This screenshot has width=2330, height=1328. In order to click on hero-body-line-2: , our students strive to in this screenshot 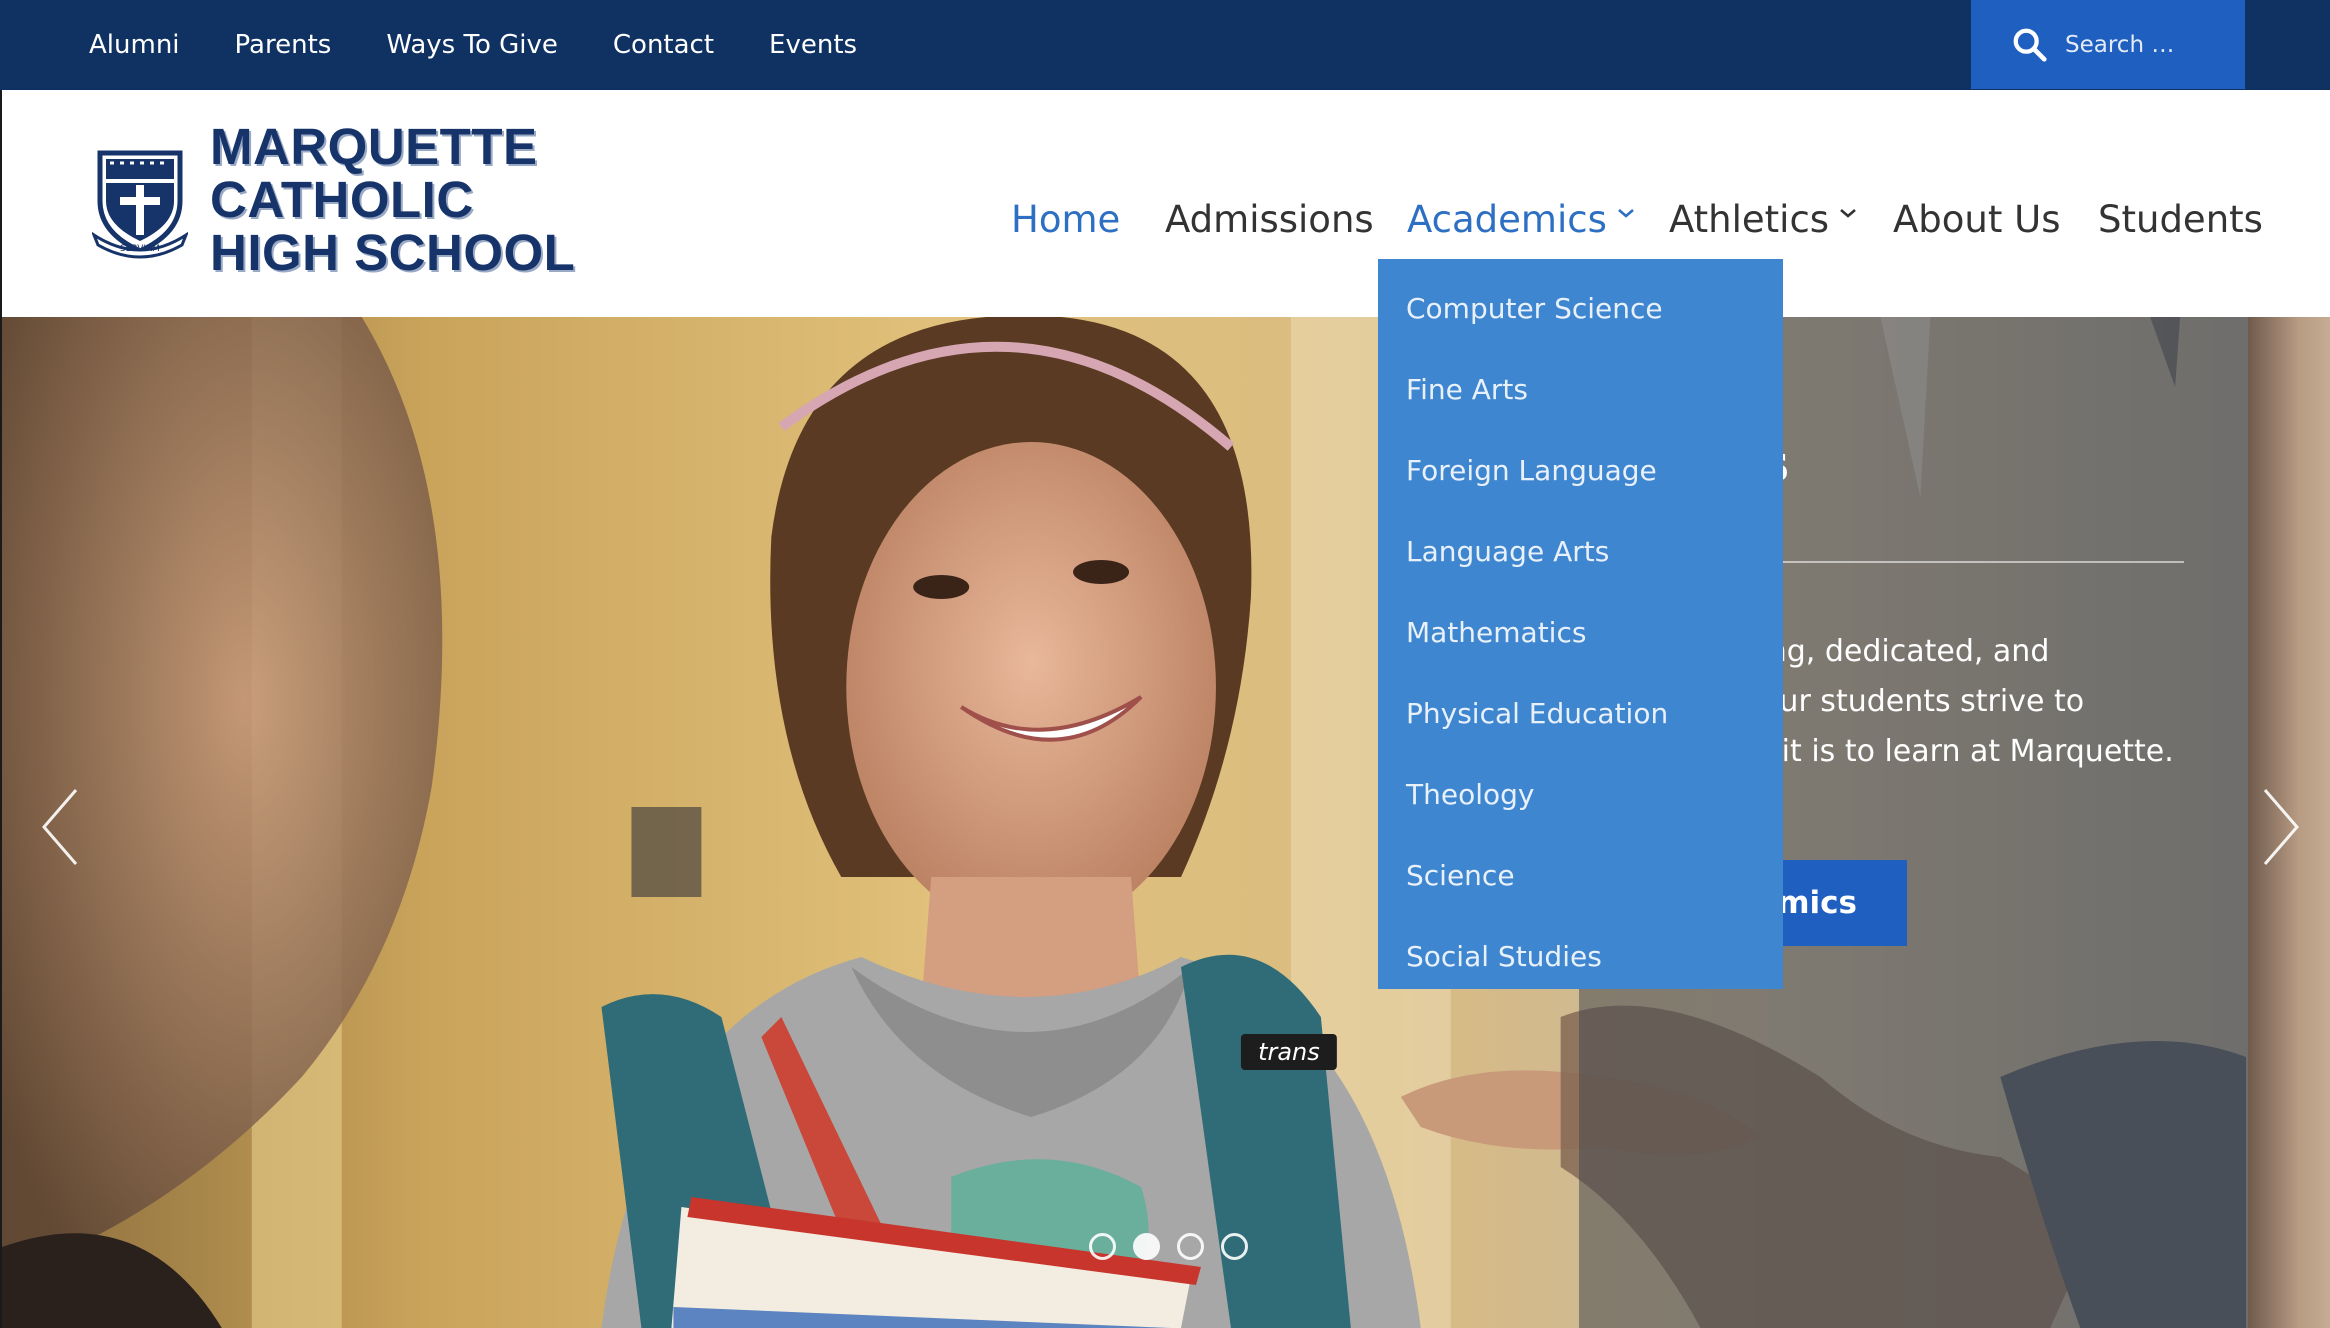, I will do `click(1913, 701)`.